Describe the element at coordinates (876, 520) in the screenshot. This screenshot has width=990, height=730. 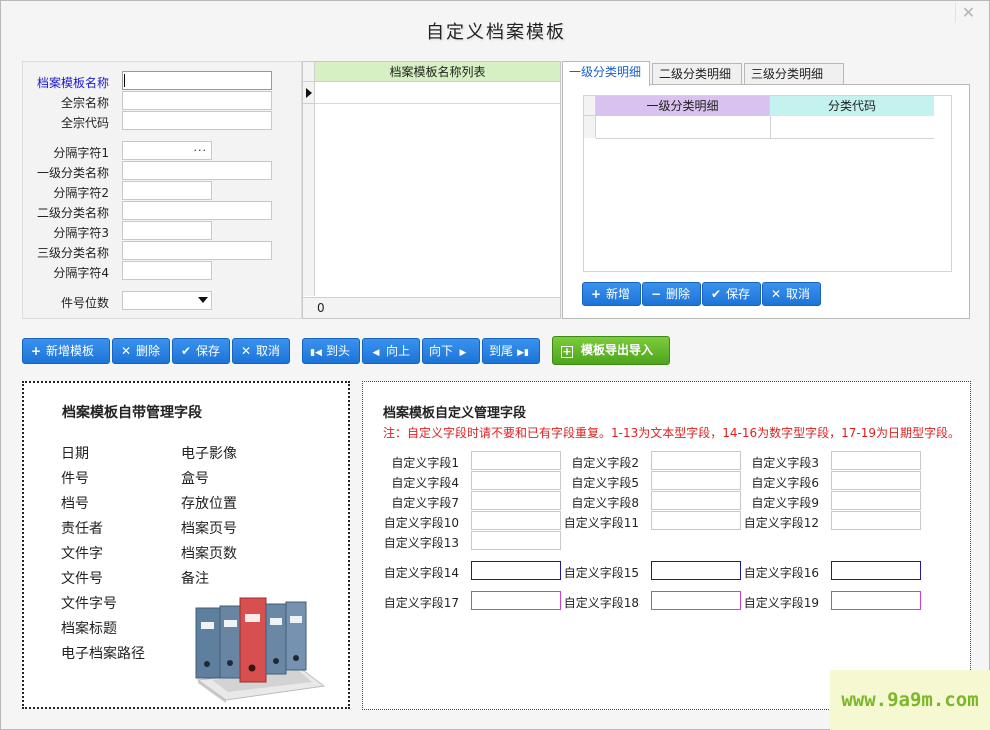
I see `custom-field-12-input` at that location.